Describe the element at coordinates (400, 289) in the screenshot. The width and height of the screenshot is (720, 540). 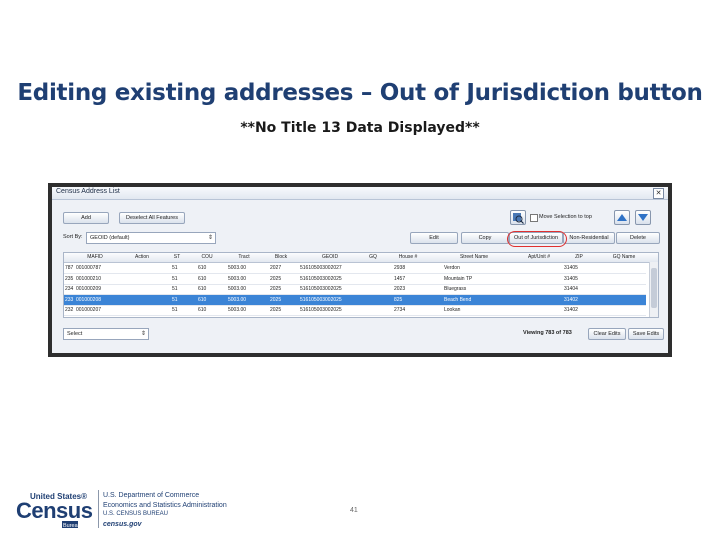
I see `cell-house: 2023` at that location.